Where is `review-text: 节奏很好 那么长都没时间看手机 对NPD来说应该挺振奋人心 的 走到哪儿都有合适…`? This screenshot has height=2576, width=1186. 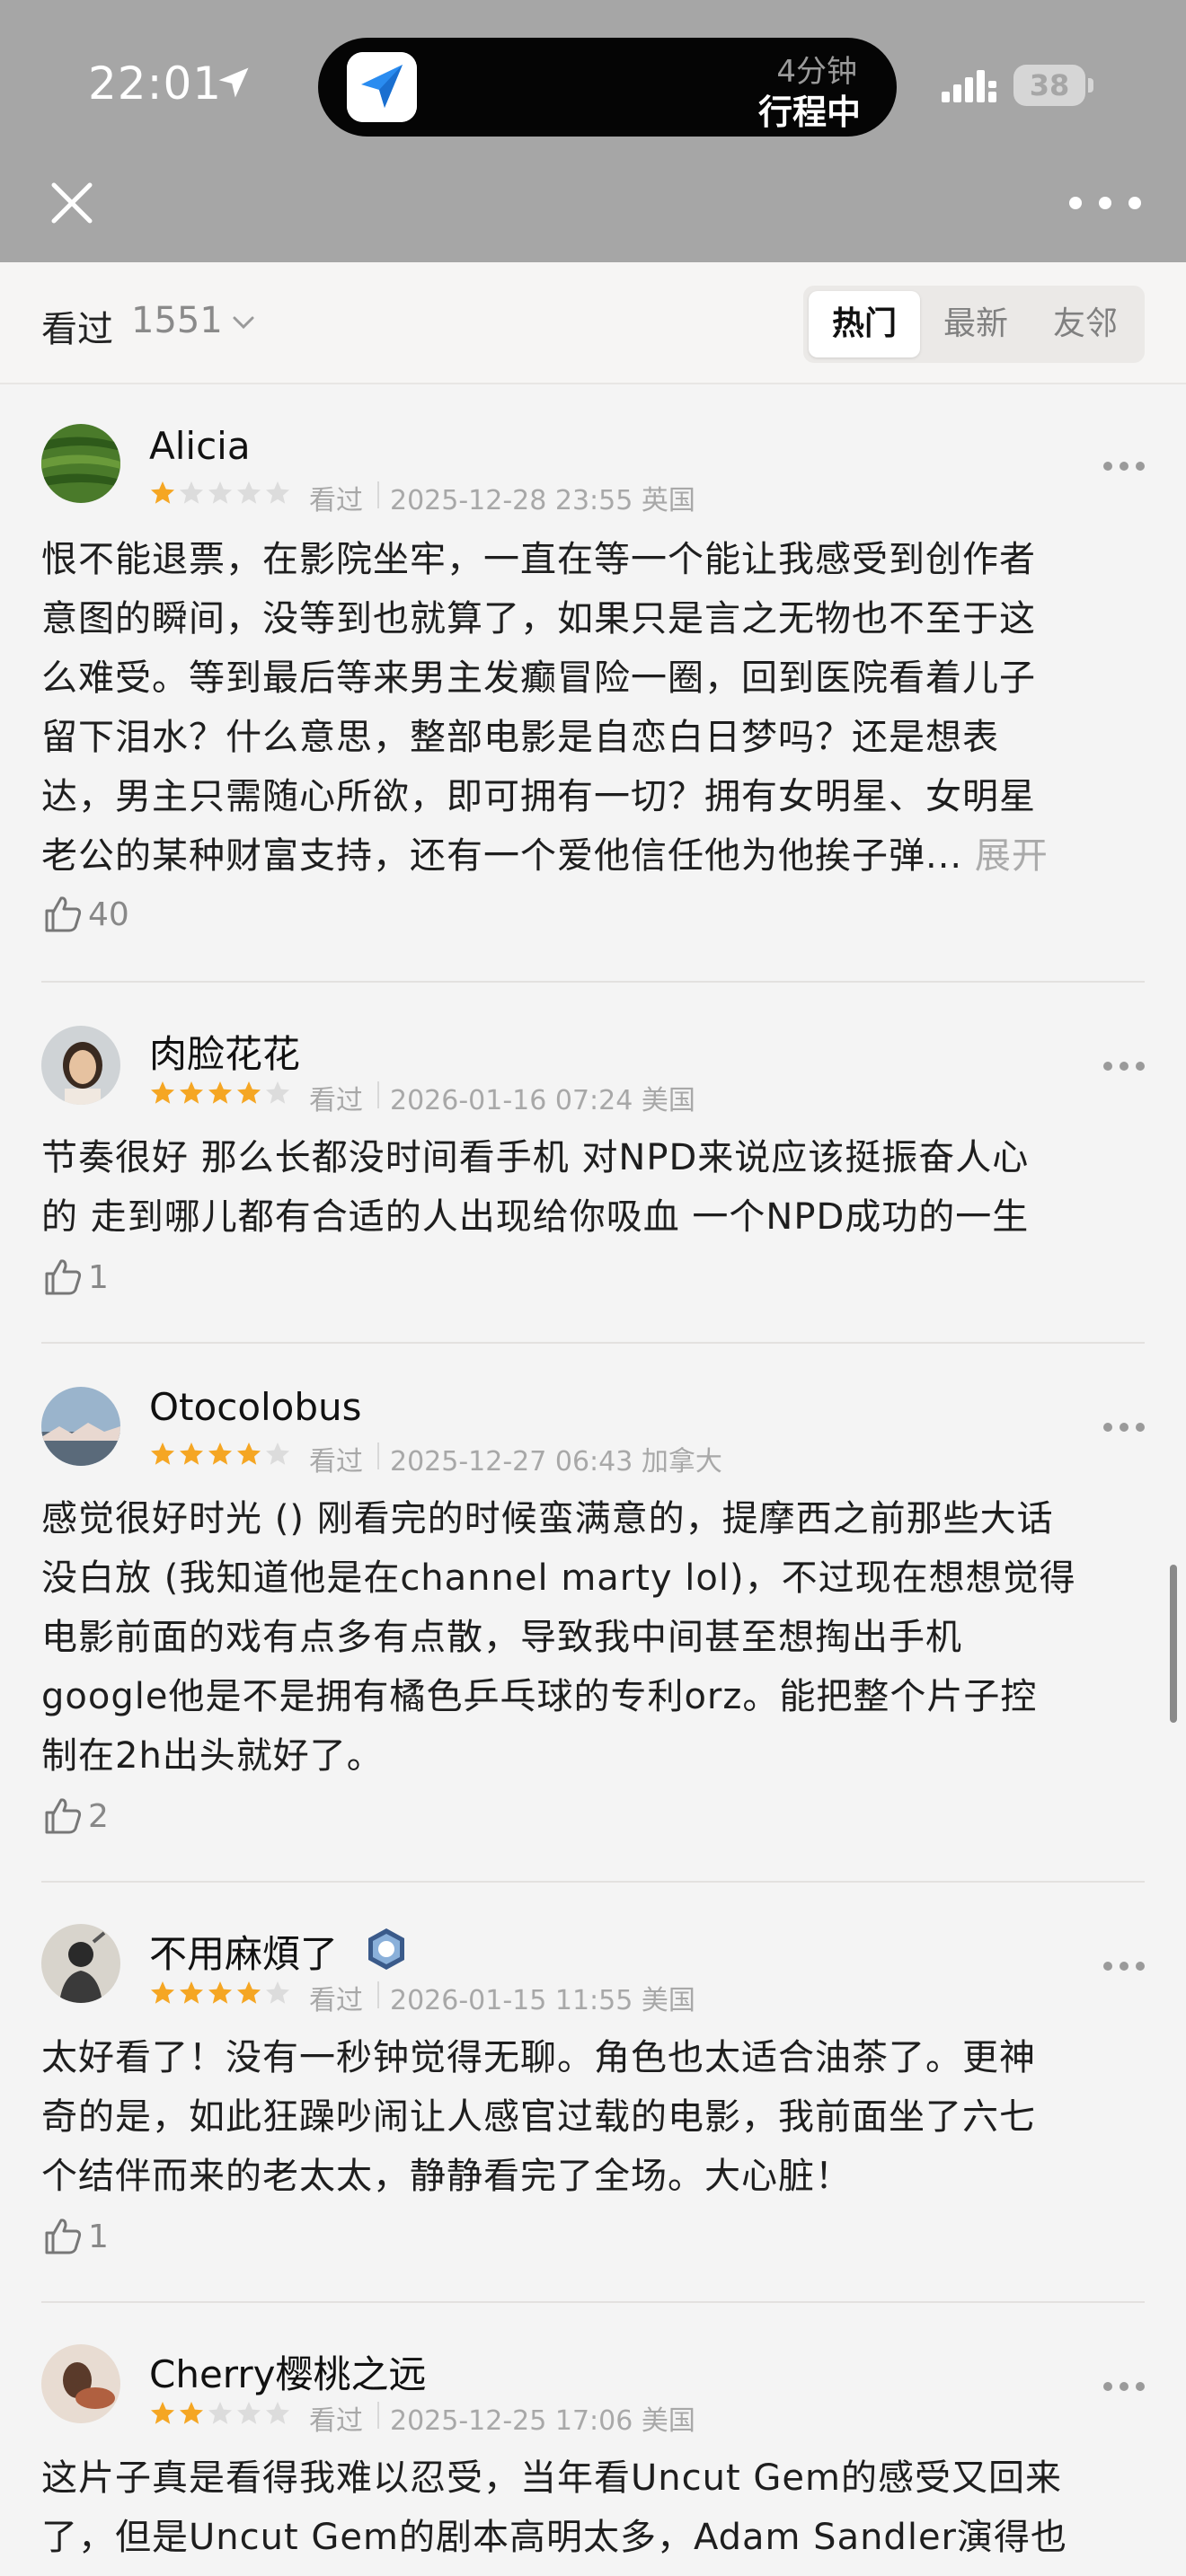 review-text: 节奏很好 那么长都没时间看手机 对NPD来说应该挺振奋人心 的 走到哪儿都有合适… is located at coordinates (535, 1187).